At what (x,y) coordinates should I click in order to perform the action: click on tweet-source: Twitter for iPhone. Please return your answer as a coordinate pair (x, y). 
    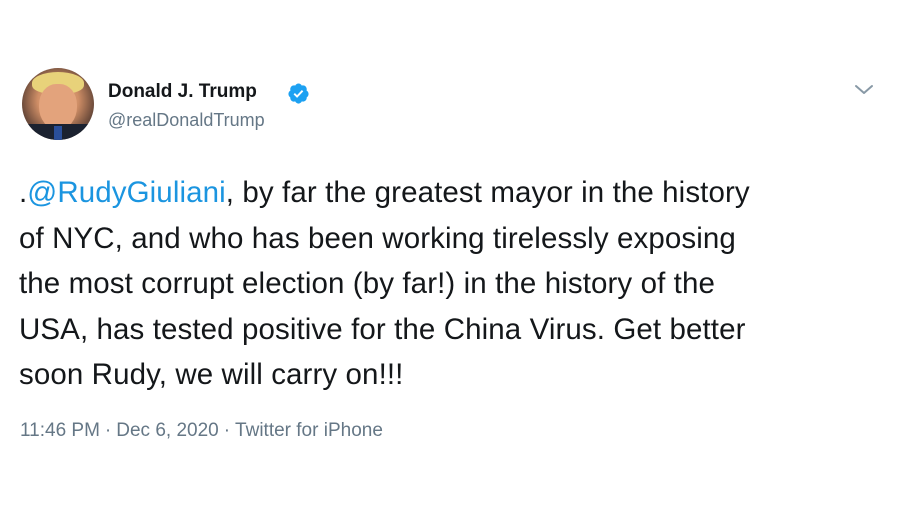
    Looking at the image, I should click on (309, 430).